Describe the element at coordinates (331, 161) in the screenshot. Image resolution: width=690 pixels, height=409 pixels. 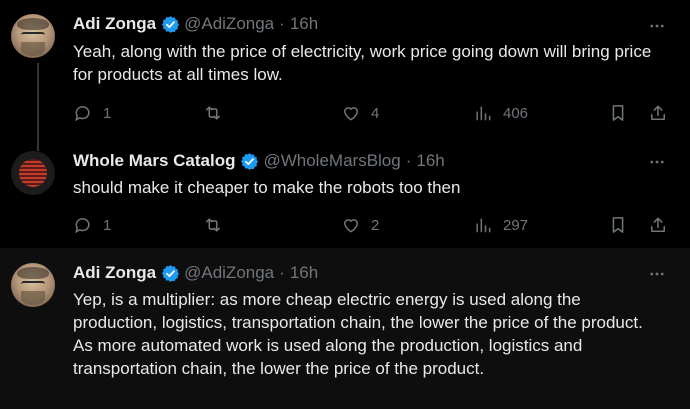
I see `author-handle: @WholeMarsBlog` at that location.